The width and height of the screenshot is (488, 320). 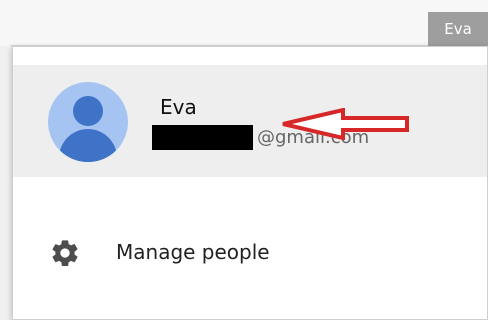 What do you see at coordinates (345, 124) in the screenshot?
I see `annotation-arrow-icon` at bounding box center [345, 124].